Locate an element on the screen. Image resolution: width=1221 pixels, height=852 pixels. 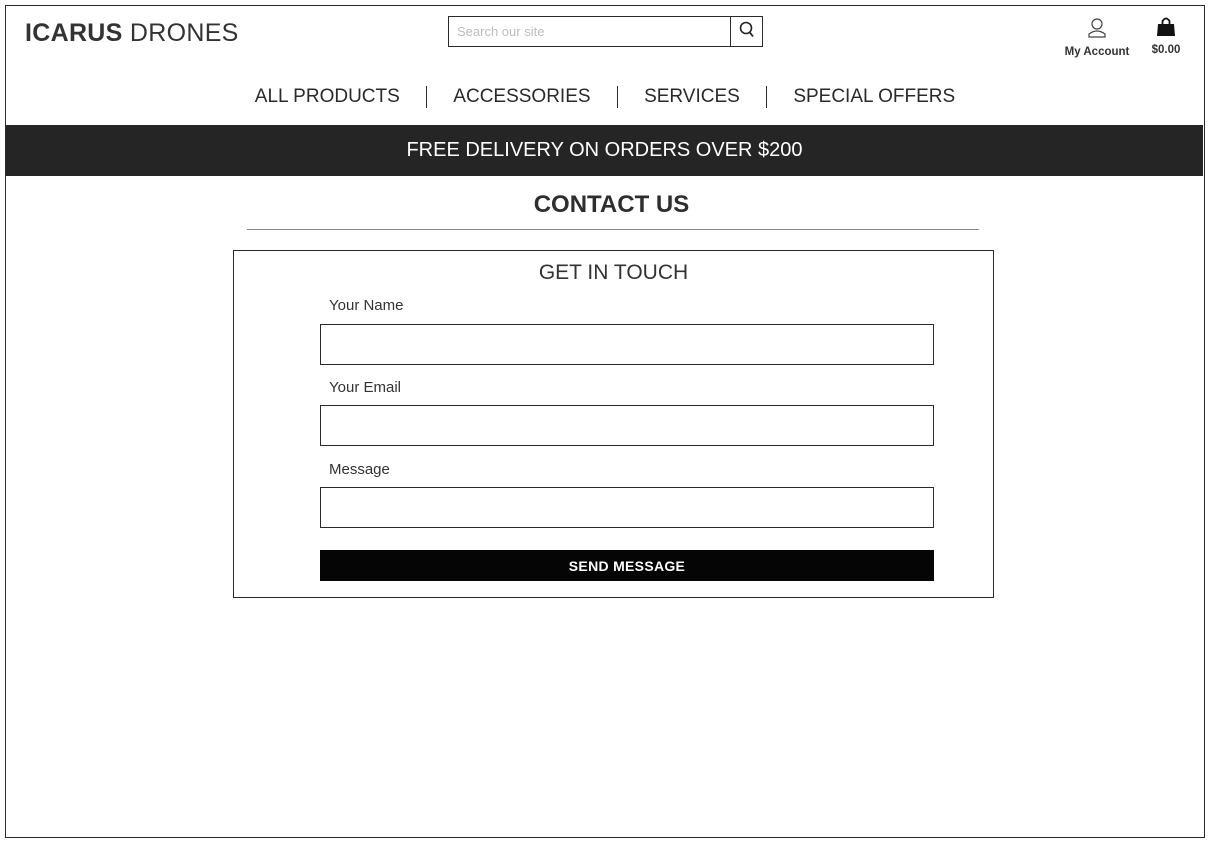
promo-banner: FREE DELIVERY ON ORDERS OVER $200 is located at coordinates (604, 150).